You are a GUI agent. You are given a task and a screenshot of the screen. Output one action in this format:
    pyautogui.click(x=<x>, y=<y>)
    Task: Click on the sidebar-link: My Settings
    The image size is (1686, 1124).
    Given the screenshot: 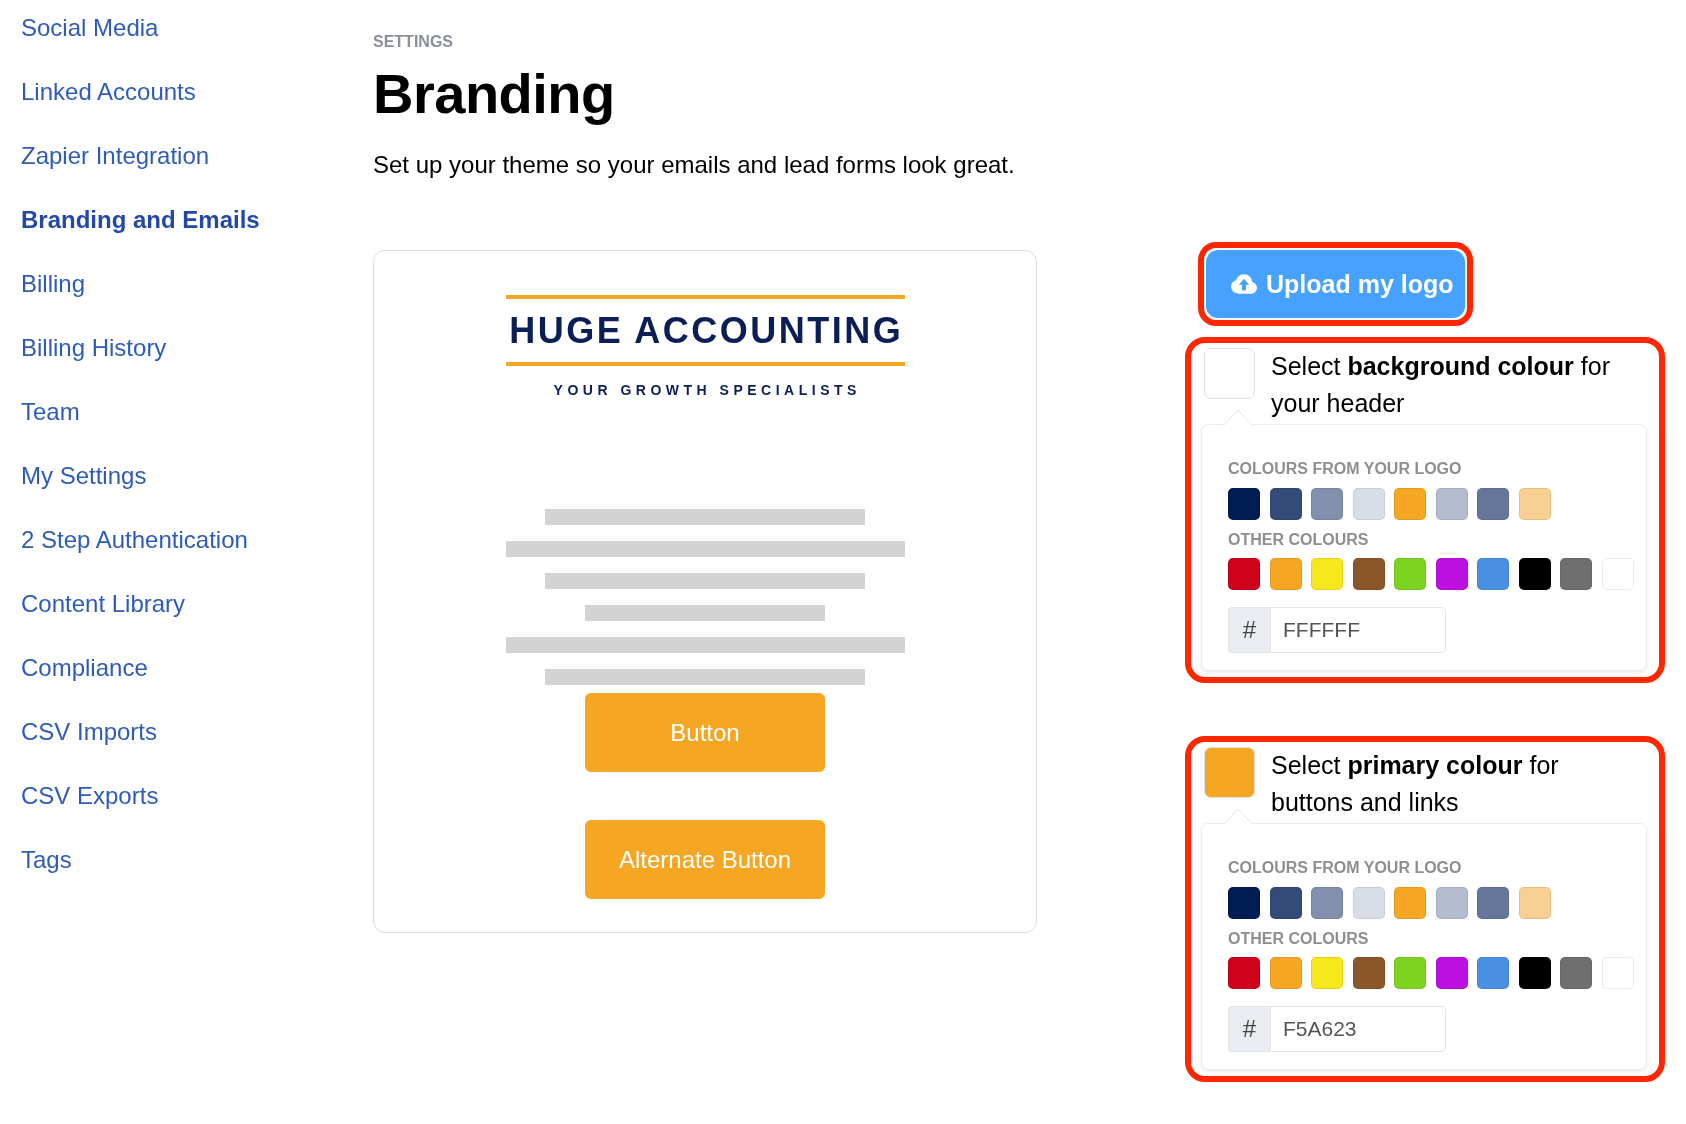 What is the action you would take?
    pyautogui.click(x=84, y=476)
    